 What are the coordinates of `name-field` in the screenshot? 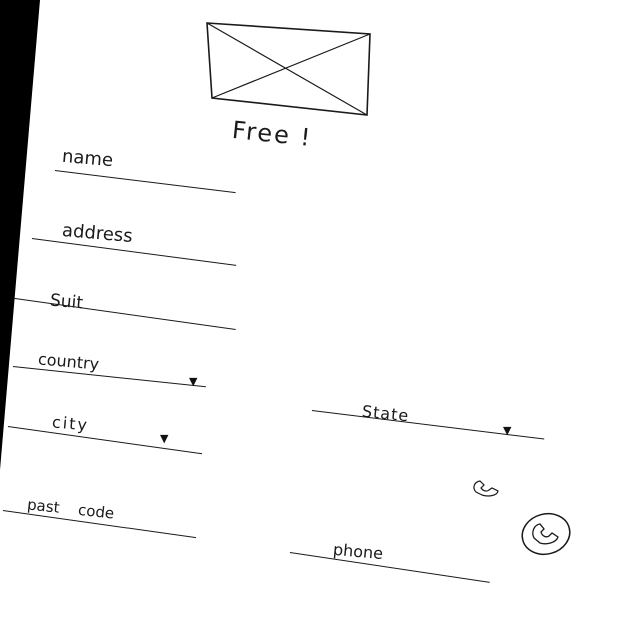 It's located at (145, 182).